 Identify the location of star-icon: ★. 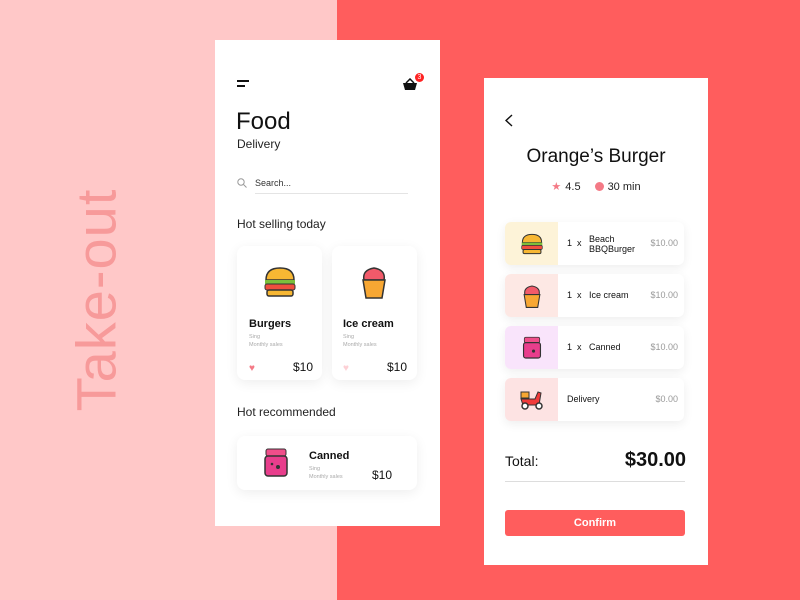
(556, 187).